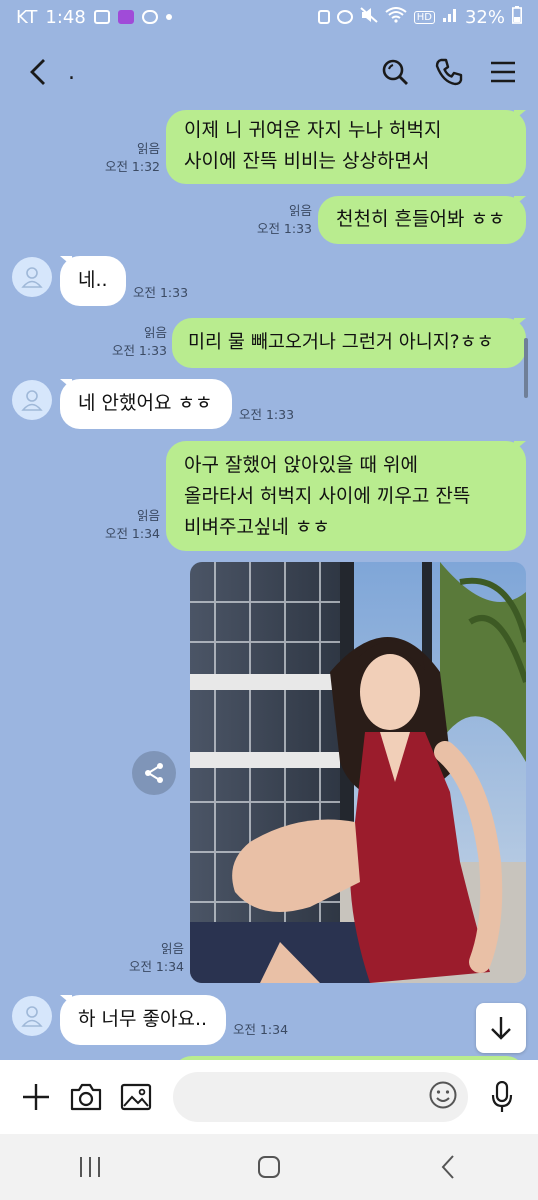 The image size is (538, 1200). What do you see at coordinates (71, 72) in the screenshot?
I see `chat-title: .` at bounding box center [71, 72].